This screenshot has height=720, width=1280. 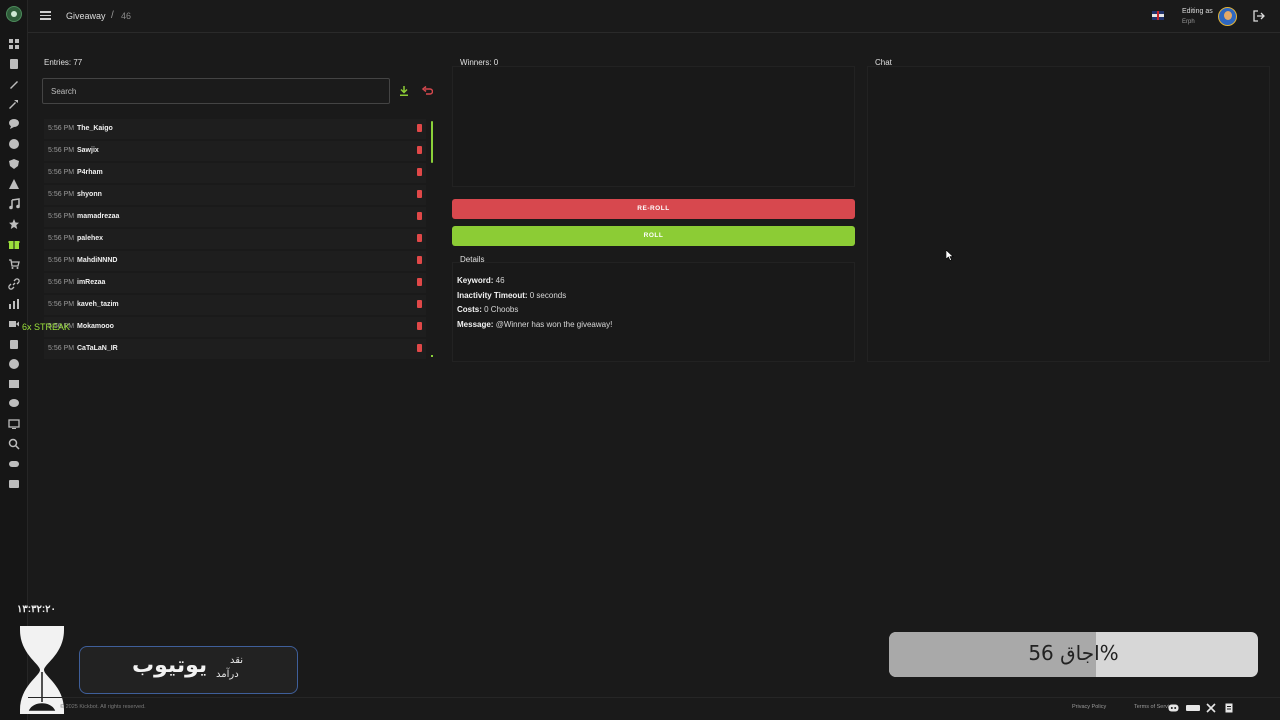 I want to click on search-icon, so click(x=14, y=444).